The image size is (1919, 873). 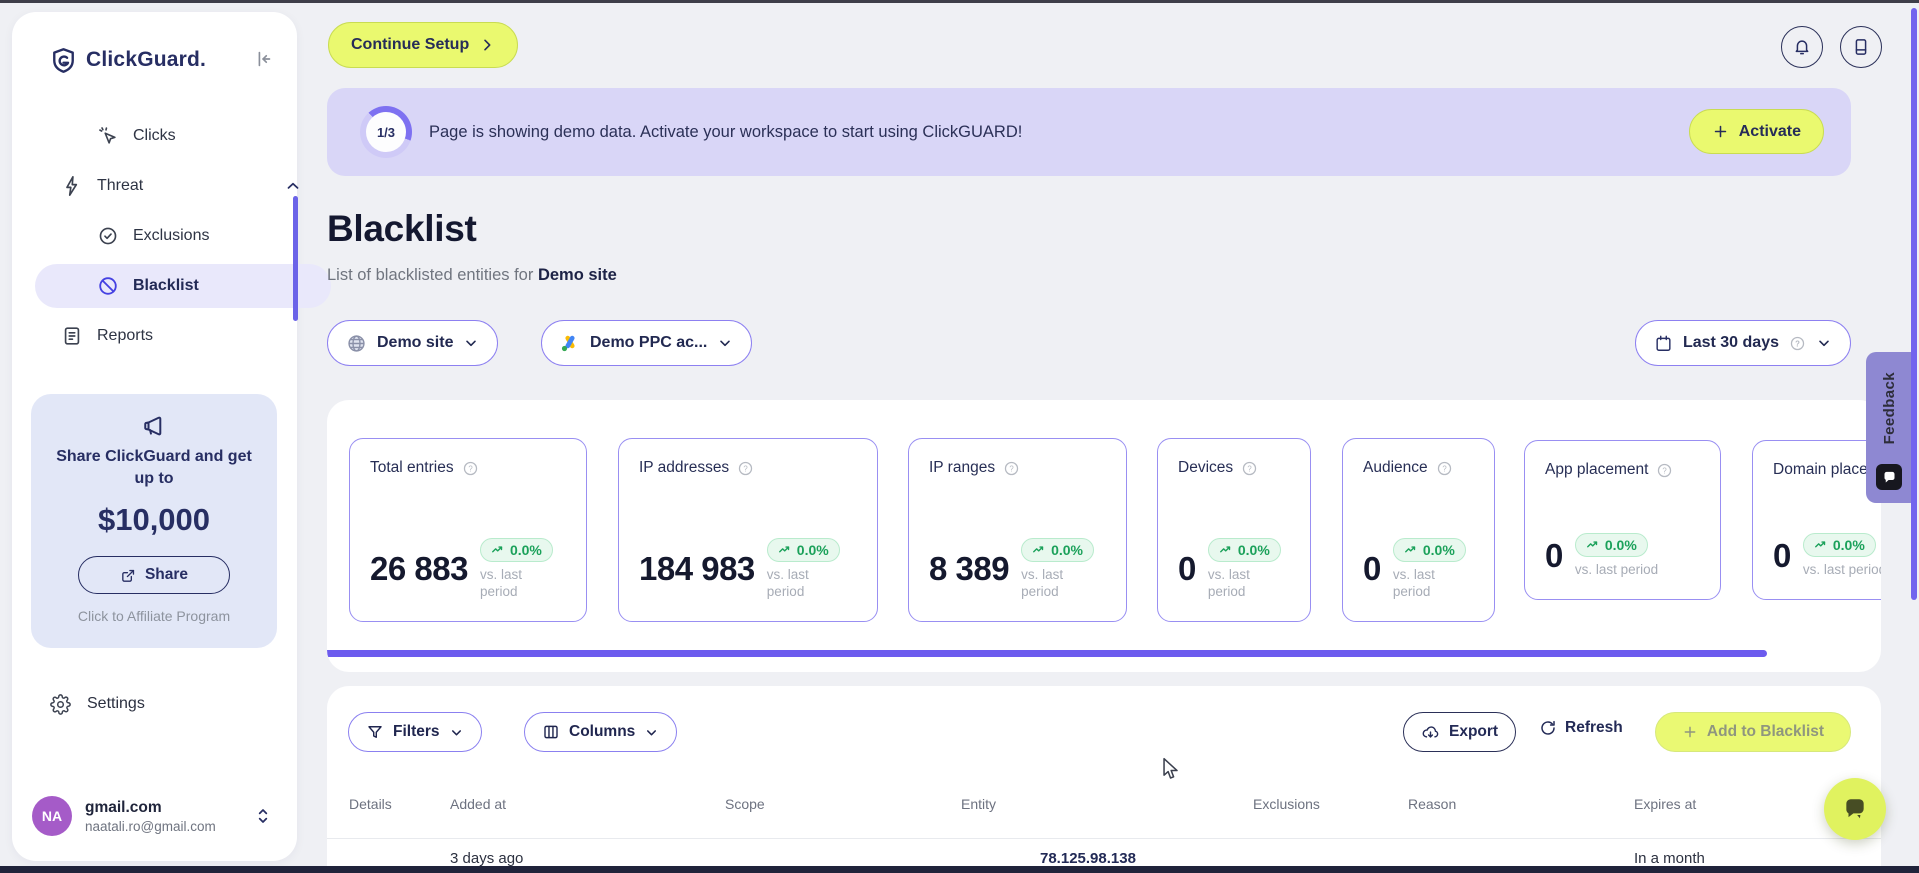 I want to click on page-subtitle-text: List of blacklisted entities for, so click(x=430, y=275).